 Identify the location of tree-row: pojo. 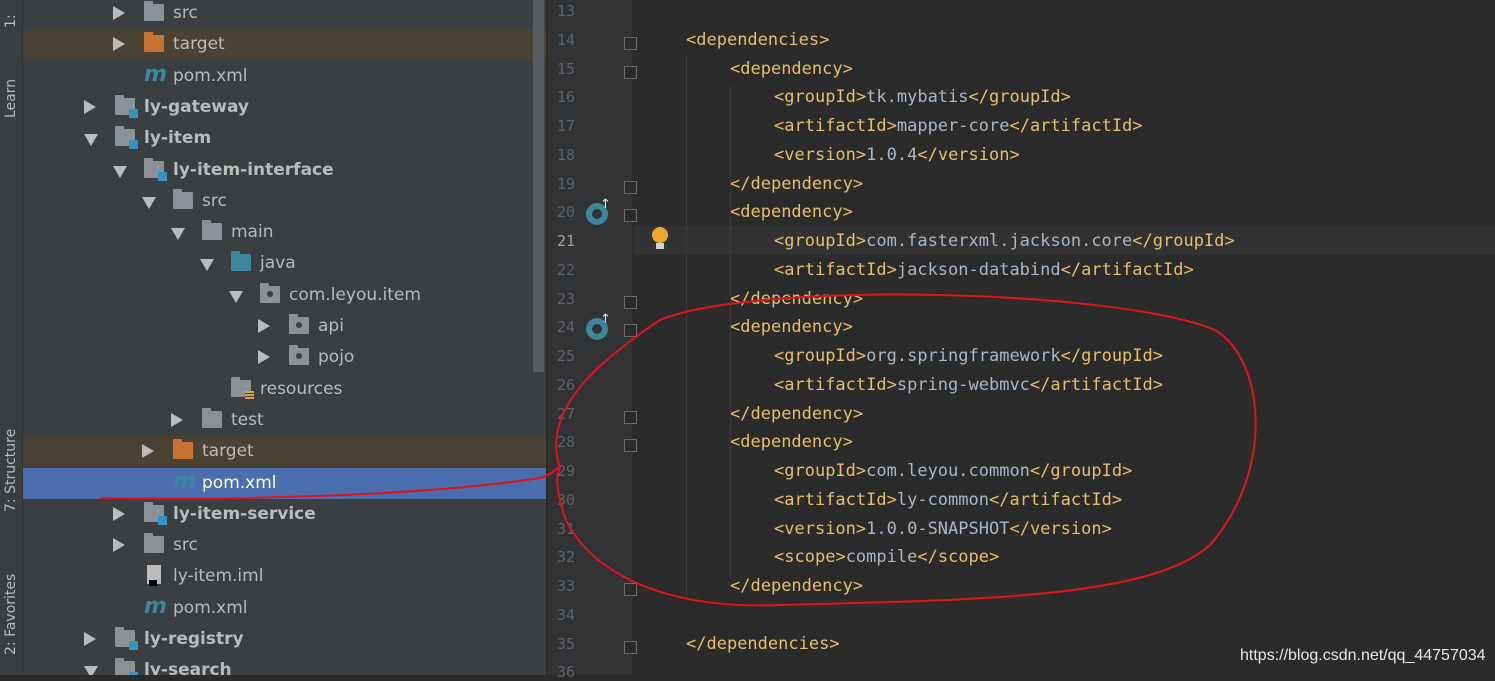
(284, 357).